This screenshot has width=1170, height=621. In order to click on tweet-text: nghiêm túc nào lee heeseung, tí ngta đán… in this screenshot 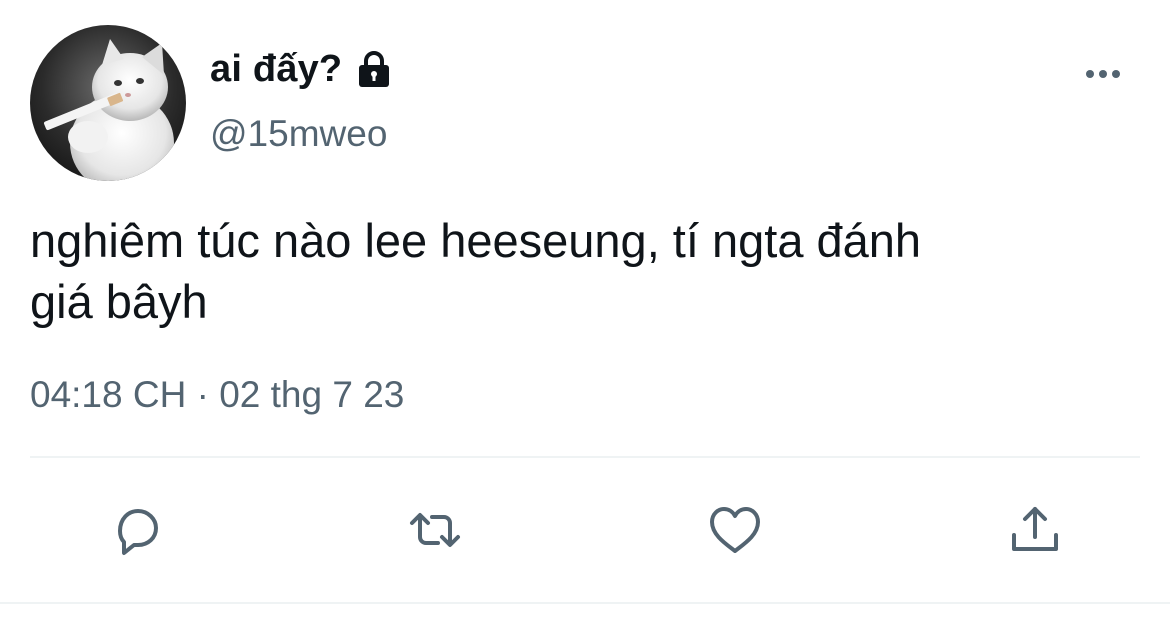, I will do `click(476, 271)`.